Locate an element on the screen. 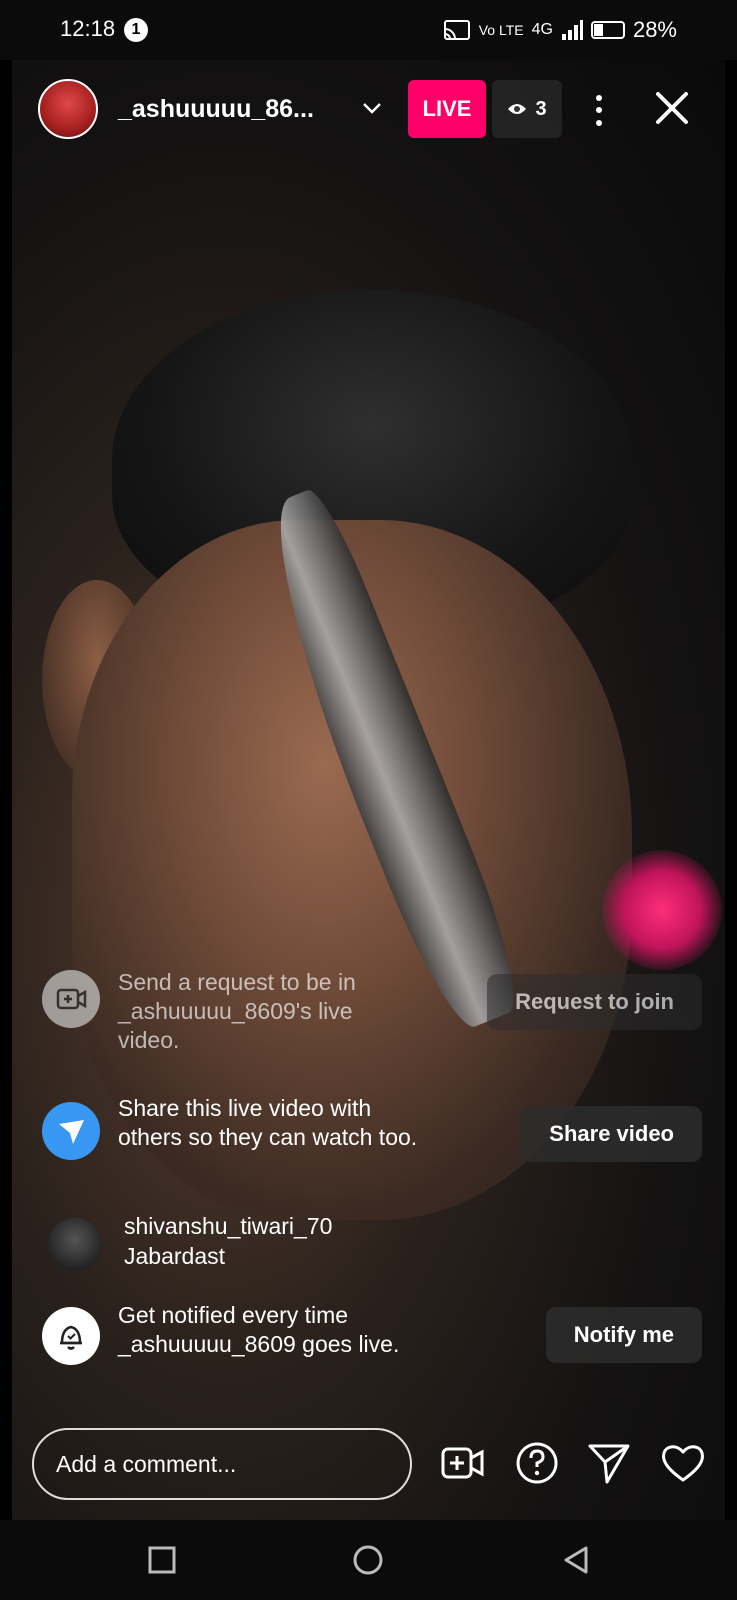  battery-icon is located at coordinates (607, 30).